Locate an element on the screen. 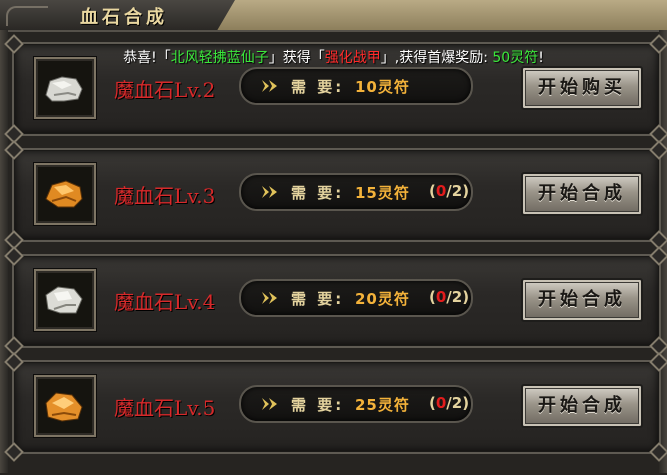  broadcast-notice: 恭喜!「北风轻拂蓝仙子」获得「强化战甲」,获得首爆奖励: 50灵符! is located at coordinates (333, 58).